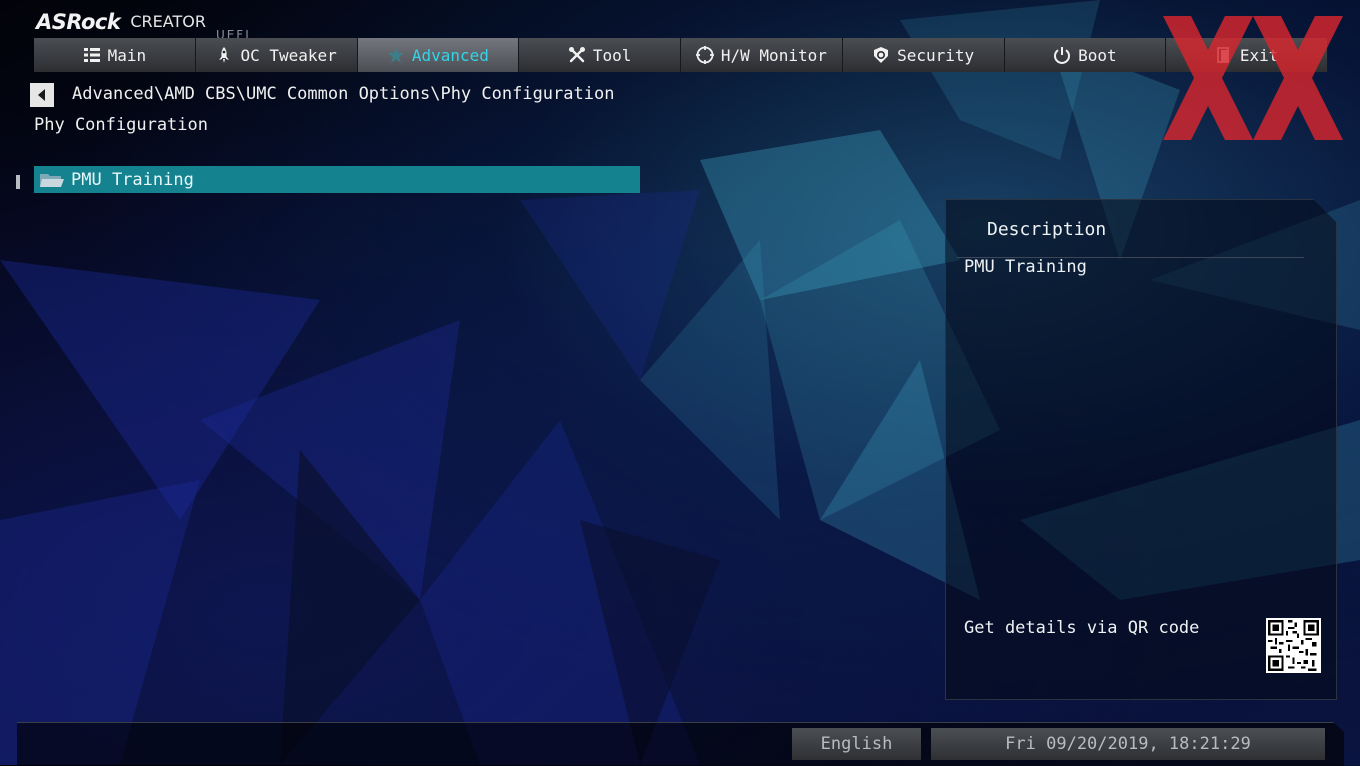  I want to click on tools-icon, so click(577, 55).